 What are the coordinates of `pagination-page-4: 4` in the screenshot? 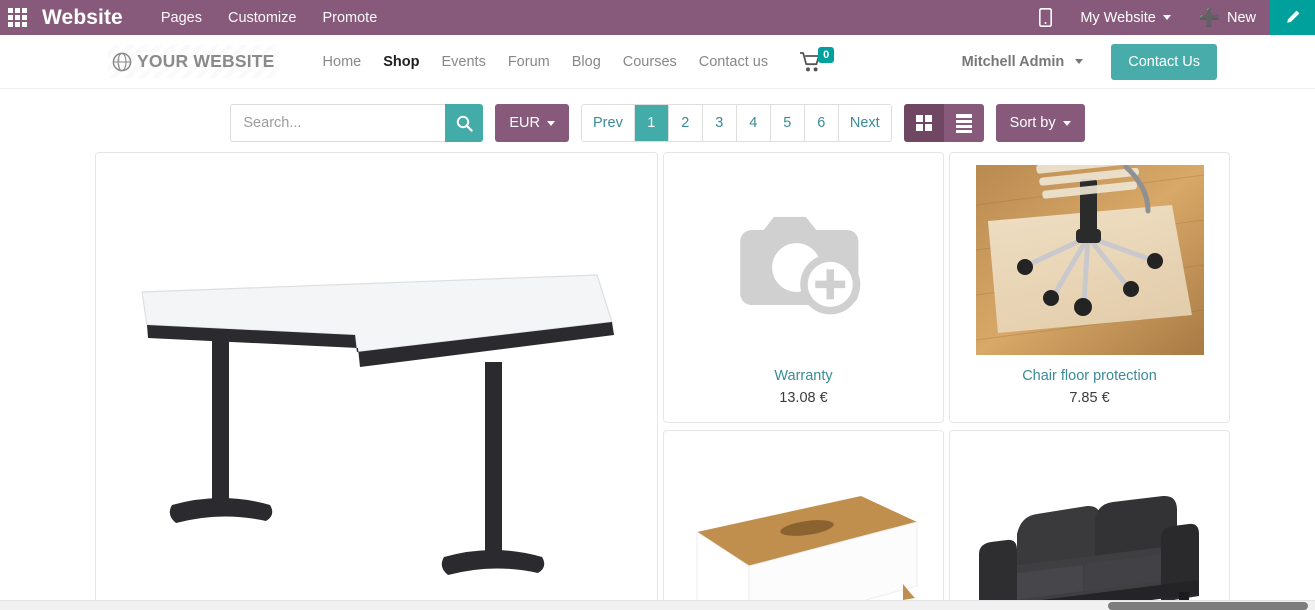 It's located at (753, 123).